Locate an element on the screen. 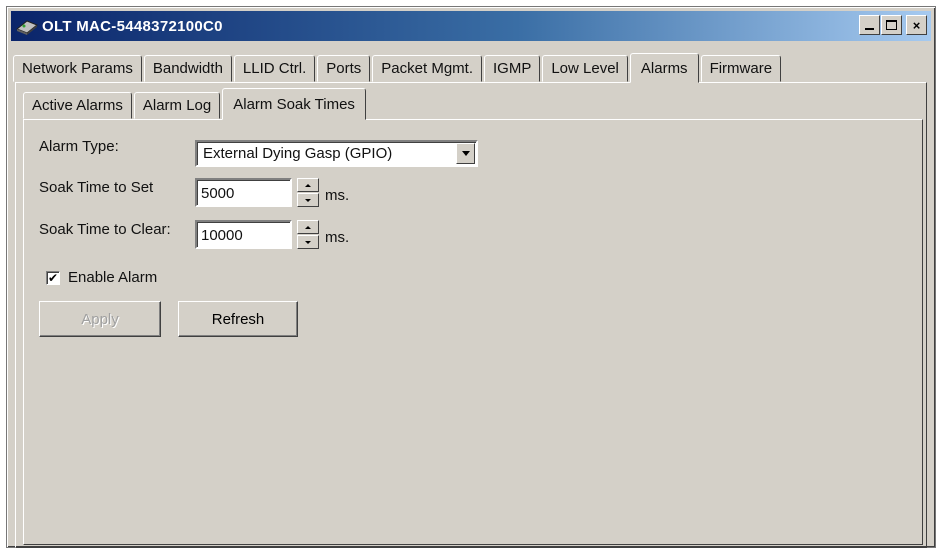 This screenshot has width=942, height=554. maximize-icon is located at coordinates (891, 25).